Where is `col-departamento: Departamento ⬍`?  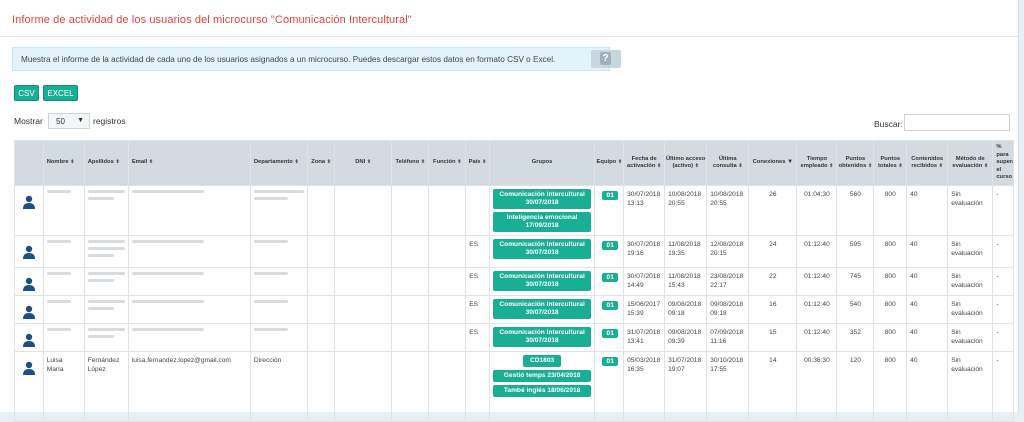 col-departamento: Departamento ⬍ is located at coordinates (279, 163).